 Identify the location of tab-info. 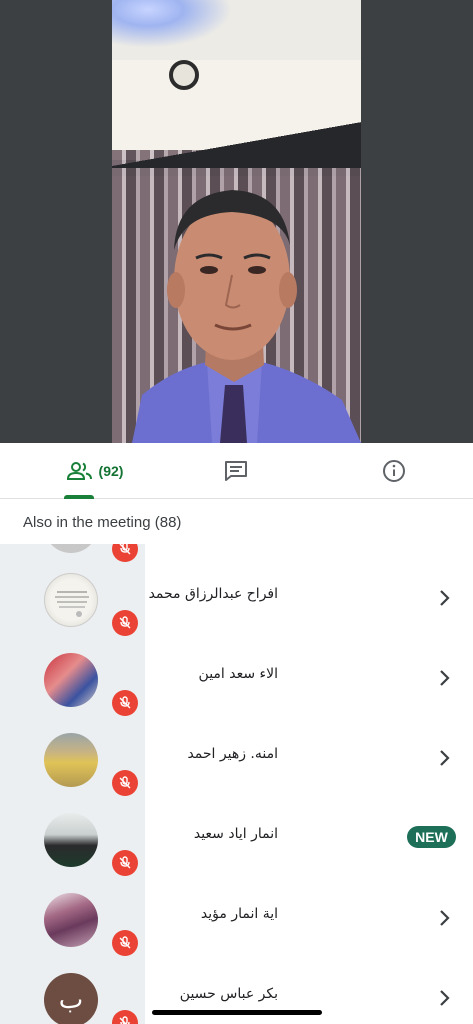
(394, 471).